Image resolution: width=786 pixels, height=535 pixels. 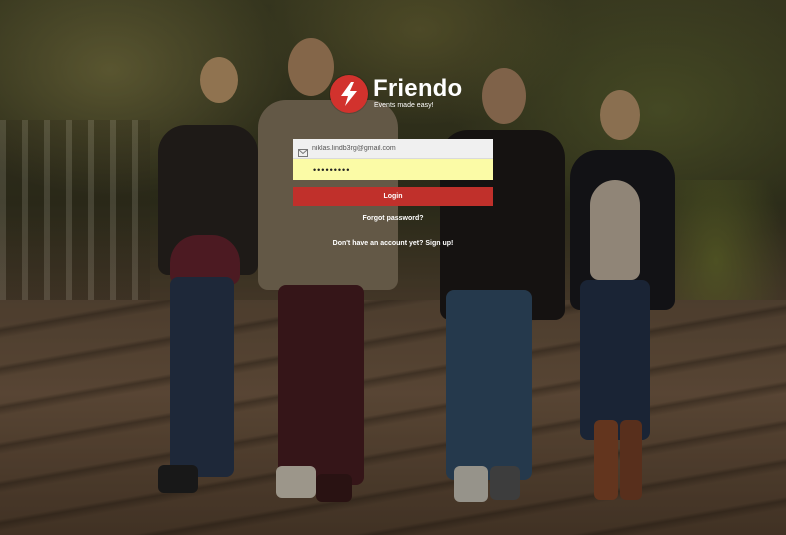 I want to click on app-tagline: Events made easy!, so click(x=404, y=105).